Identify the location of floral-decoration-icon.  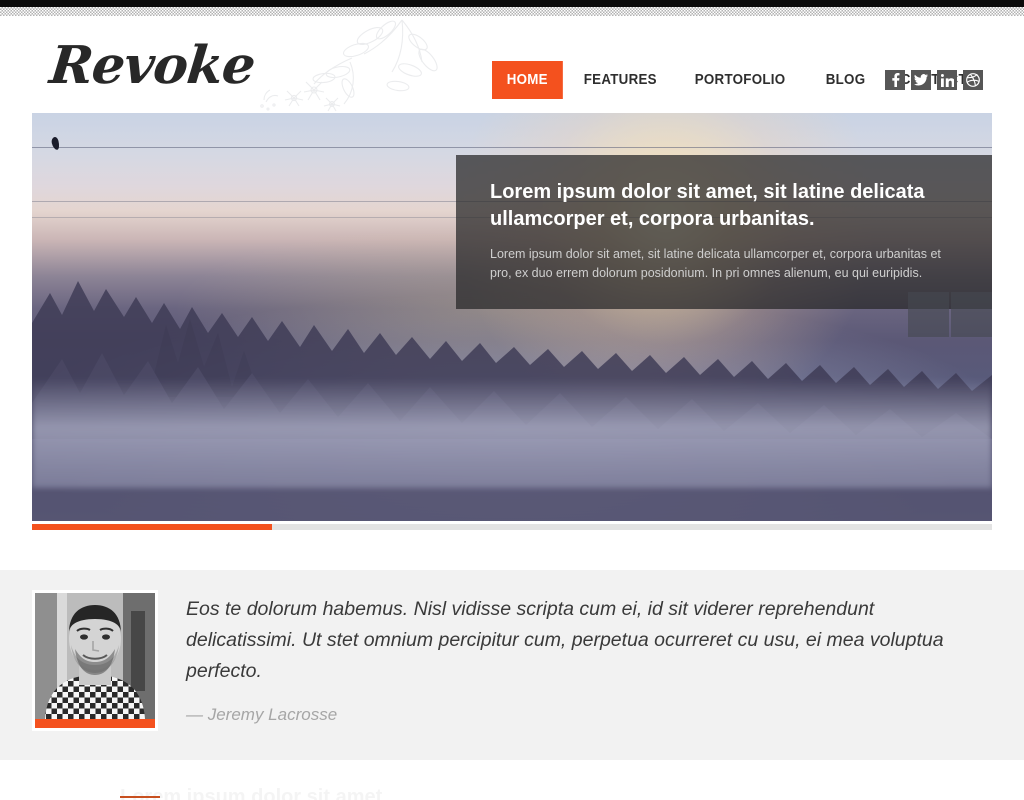
(367, 62).